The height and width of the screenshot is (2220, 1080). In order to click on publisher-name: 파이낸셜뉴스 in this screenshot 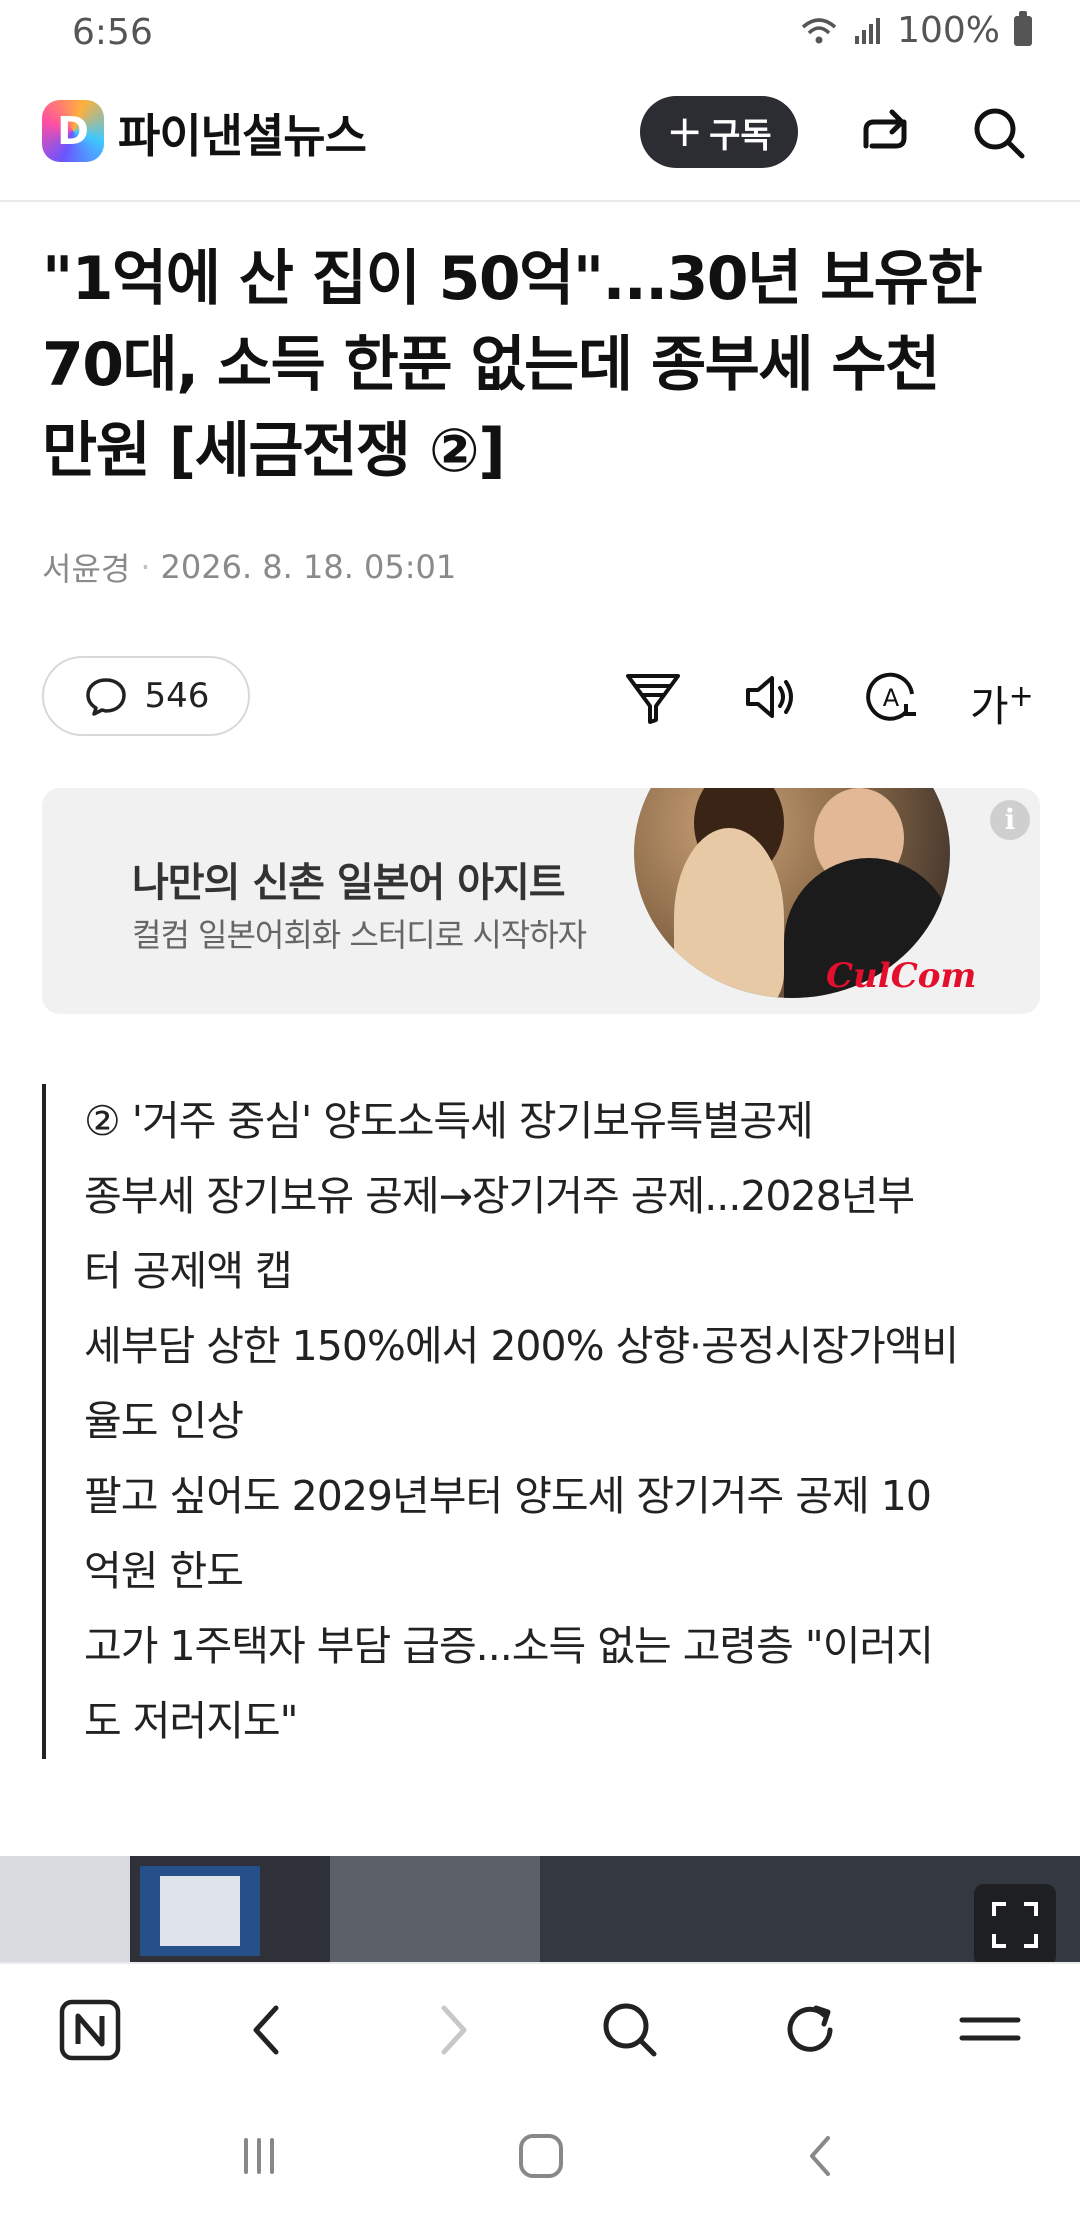, I will do `click(242, 133)`.